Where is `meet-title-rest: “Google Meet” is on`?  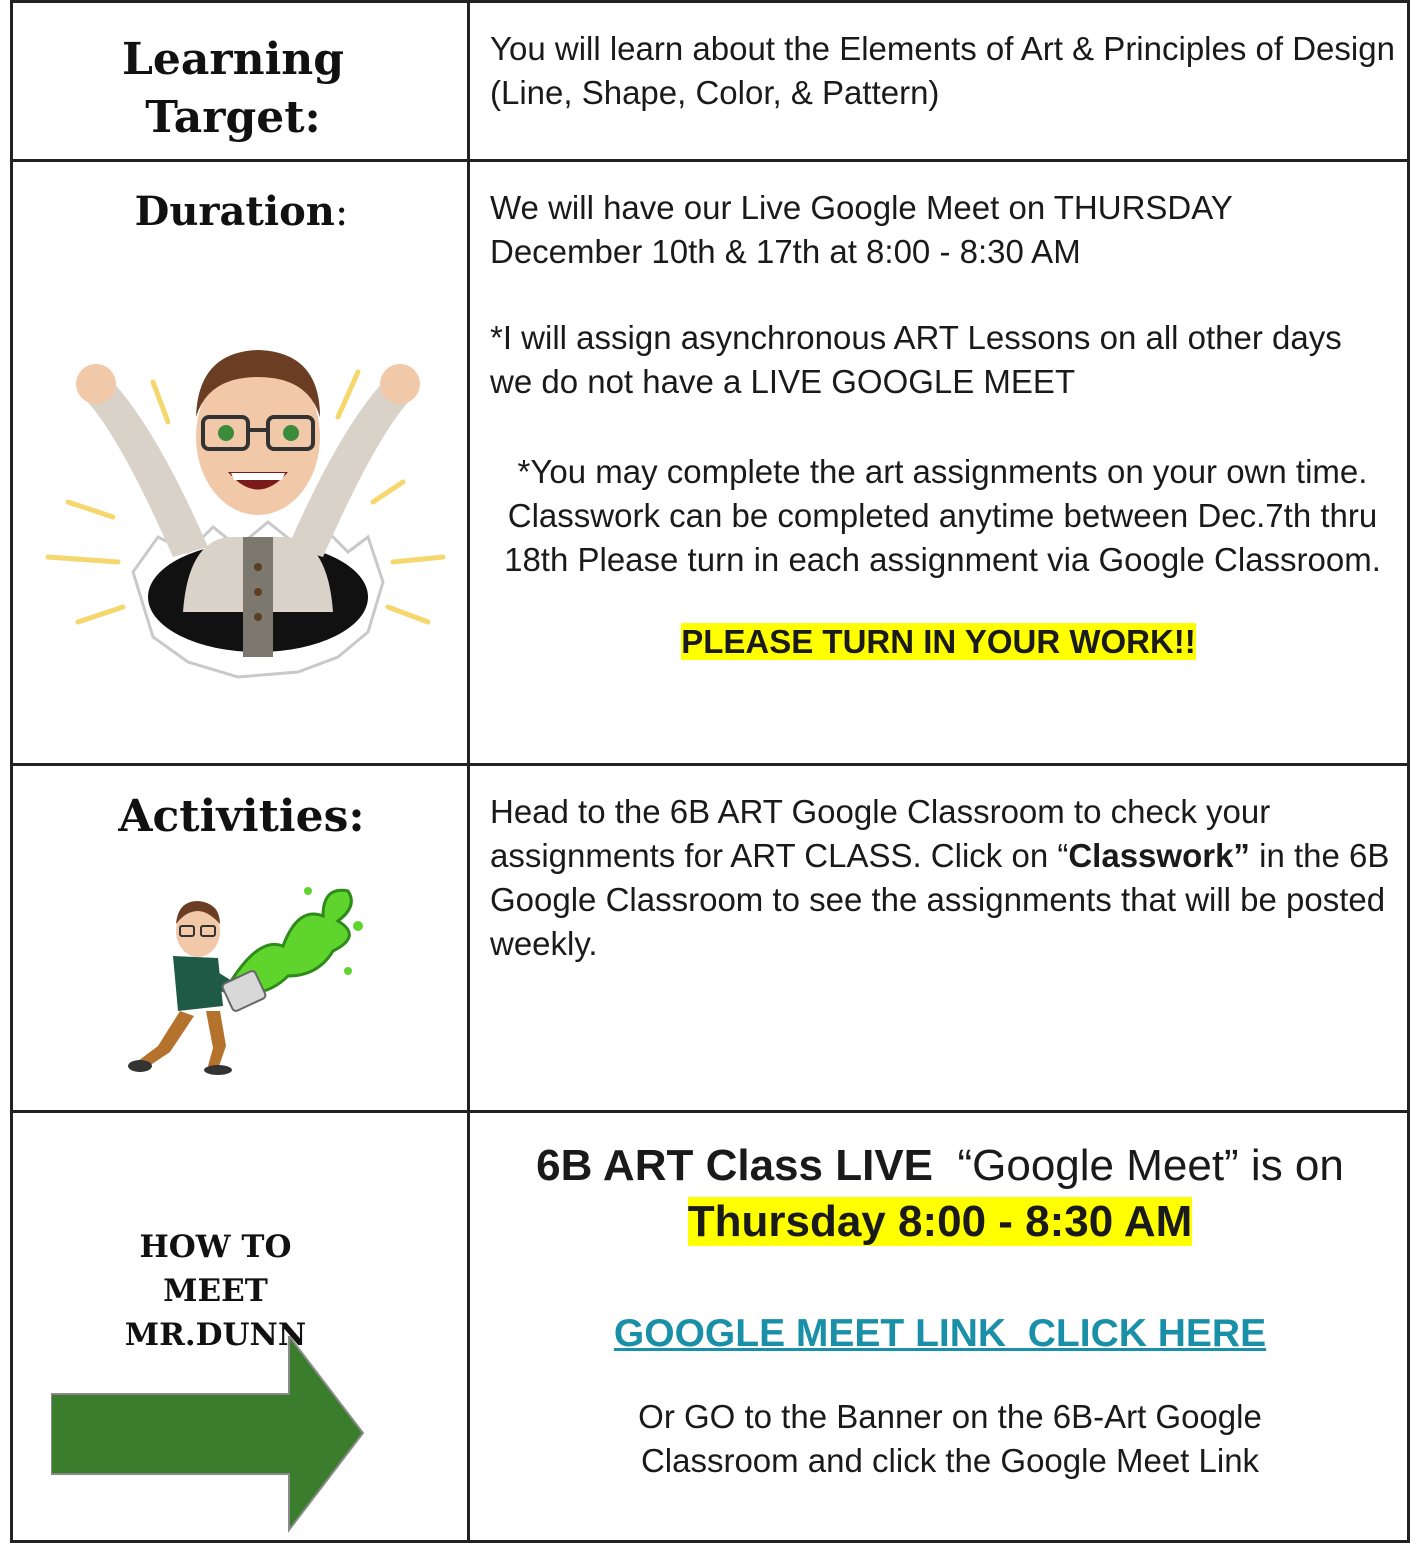 meet-title-rest: “Google Meet” is on is located at coordinates (1138, 1165).